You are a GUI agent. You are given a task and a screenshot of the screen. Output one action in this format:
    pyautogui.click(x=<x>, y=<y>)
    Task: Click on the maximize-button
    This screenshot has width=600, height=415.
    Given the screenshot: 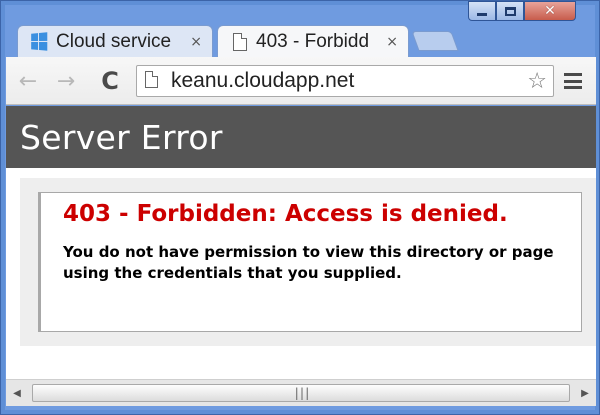 What is the action you would take?
    pyautogui.click(x=510, y=11)
    